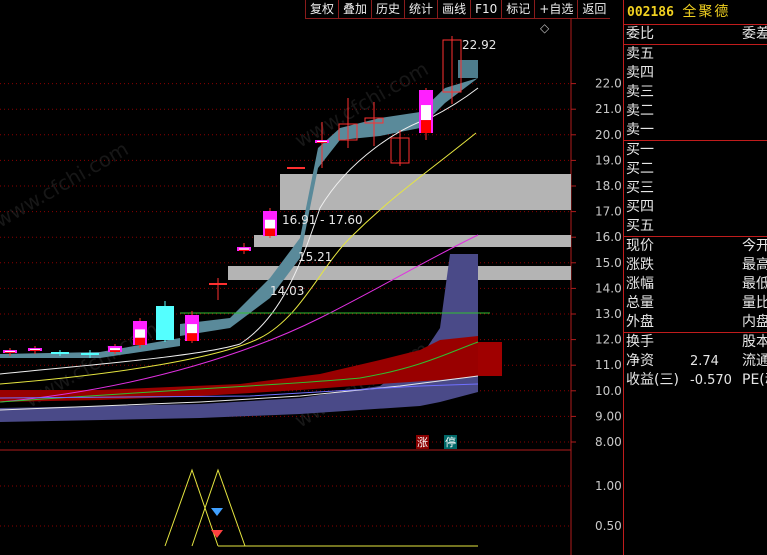 The height and width of the screenshot is (555, 767). I want to click on quote-row-label: 净资, so click(640, 361).